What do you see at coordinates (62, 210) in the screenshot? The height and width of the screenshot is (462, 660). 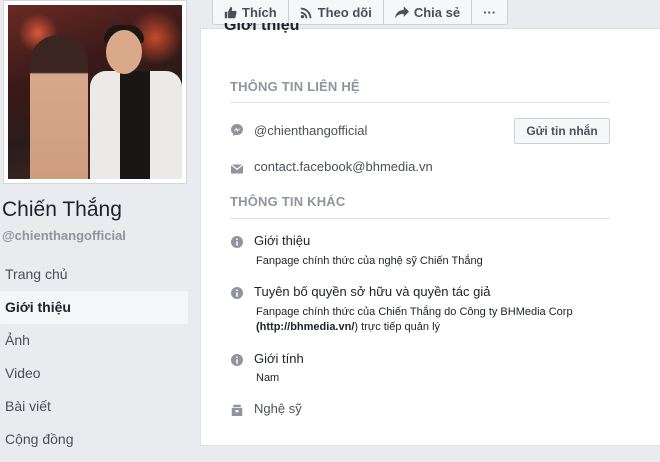 I see `page-name: Chiến Thắng` at bounding box center [62, 210].